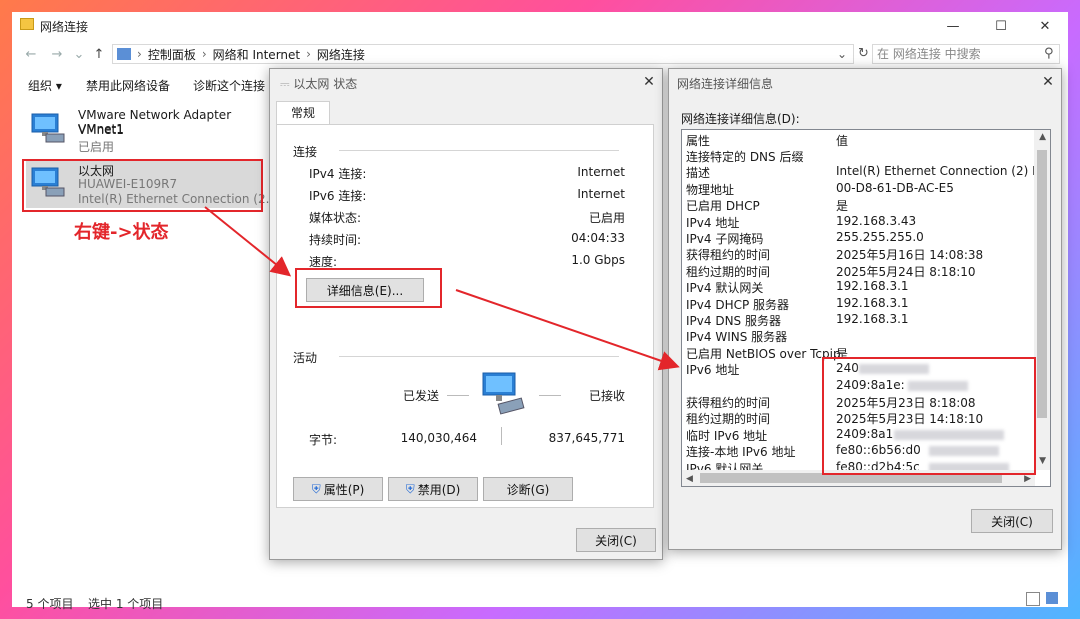 The image size is (1080, 619). Describe the element at coordinates (567, 330) in the screenshot. I see `arrow-to-ipv6` at that location.